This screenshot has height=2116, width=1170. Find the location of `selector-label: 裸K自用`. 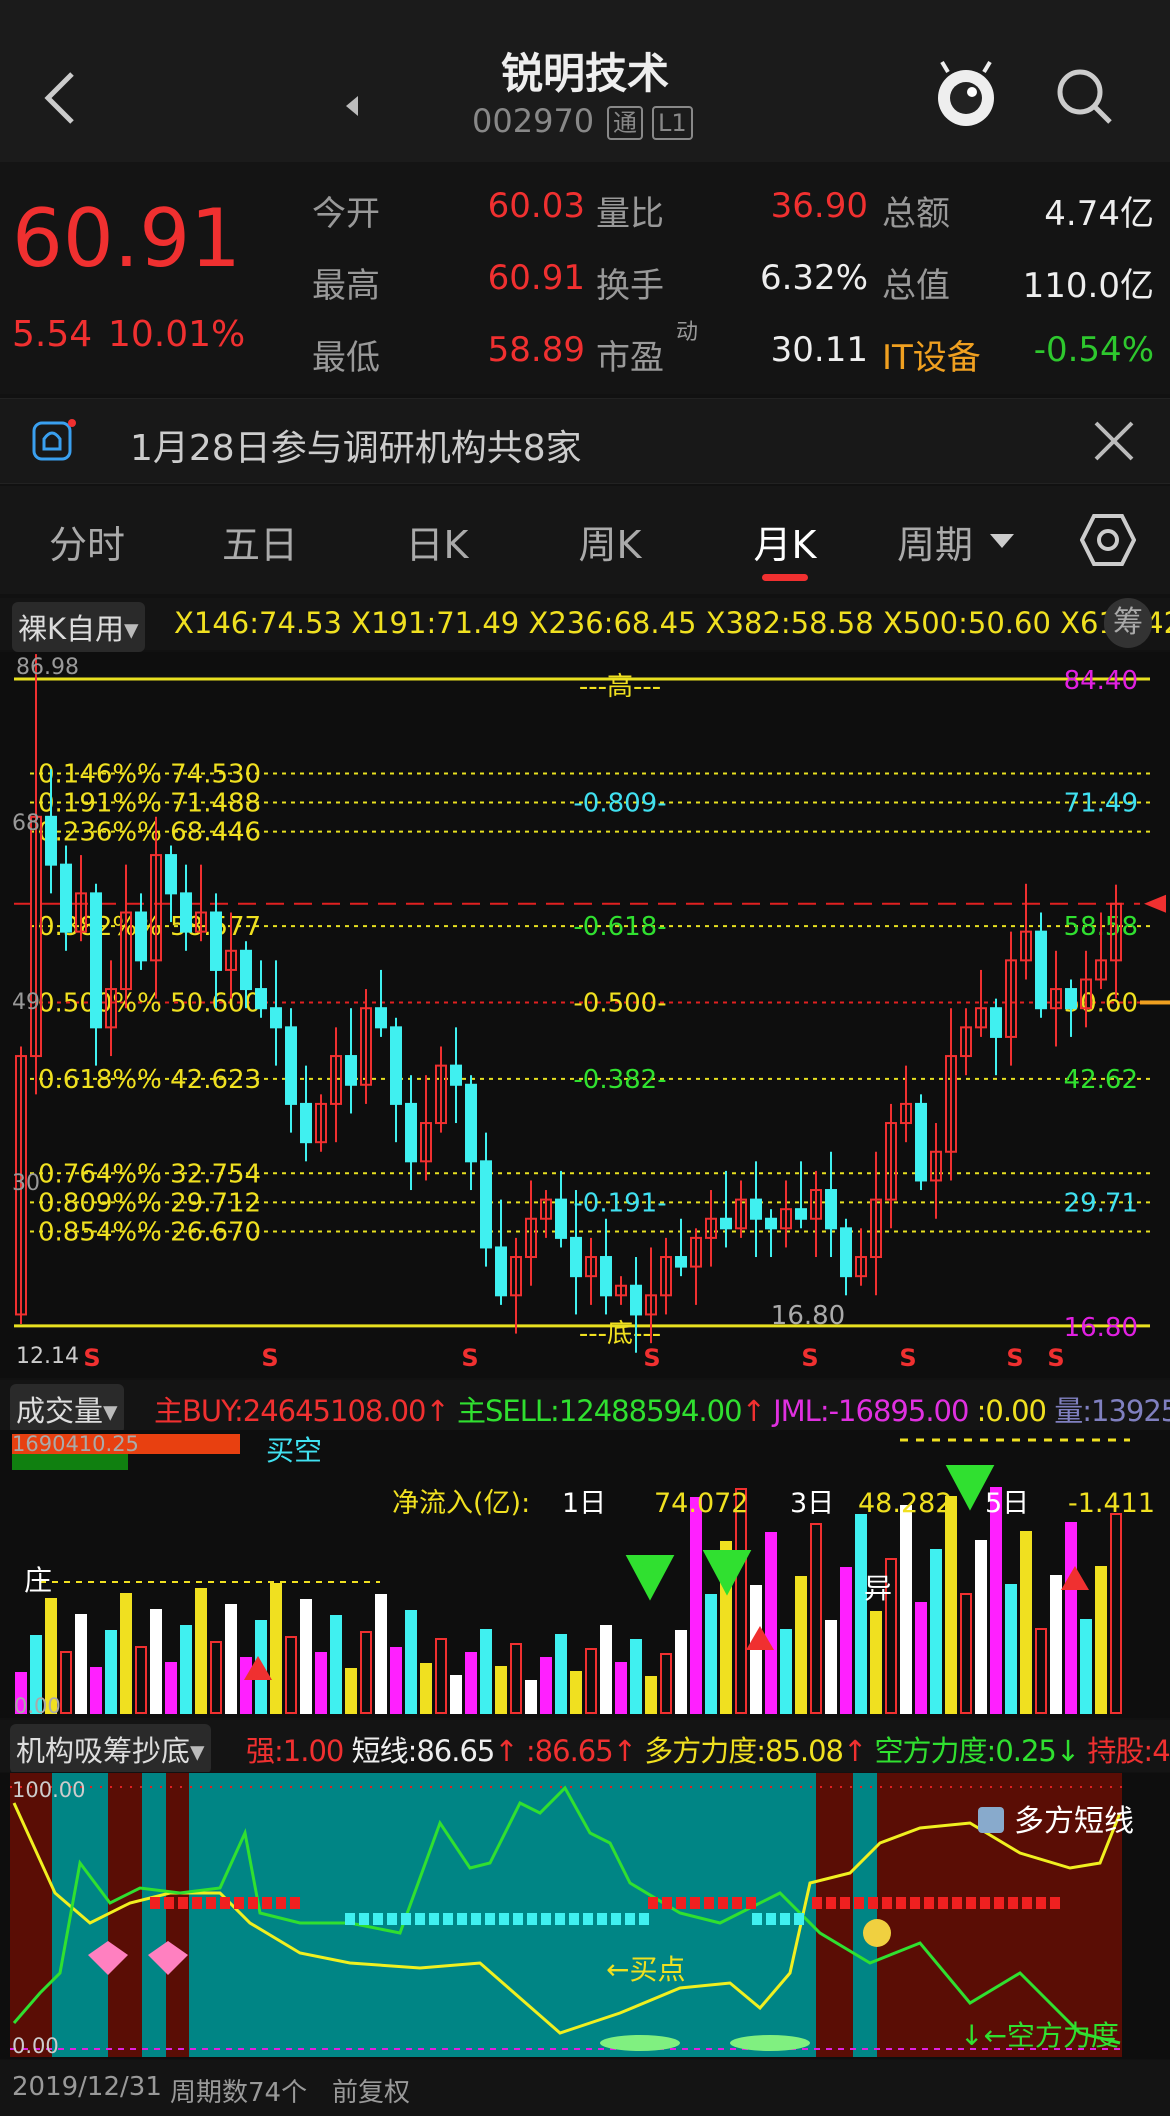

selector-label: 裸K自用 is located at coordinates (71, 629).